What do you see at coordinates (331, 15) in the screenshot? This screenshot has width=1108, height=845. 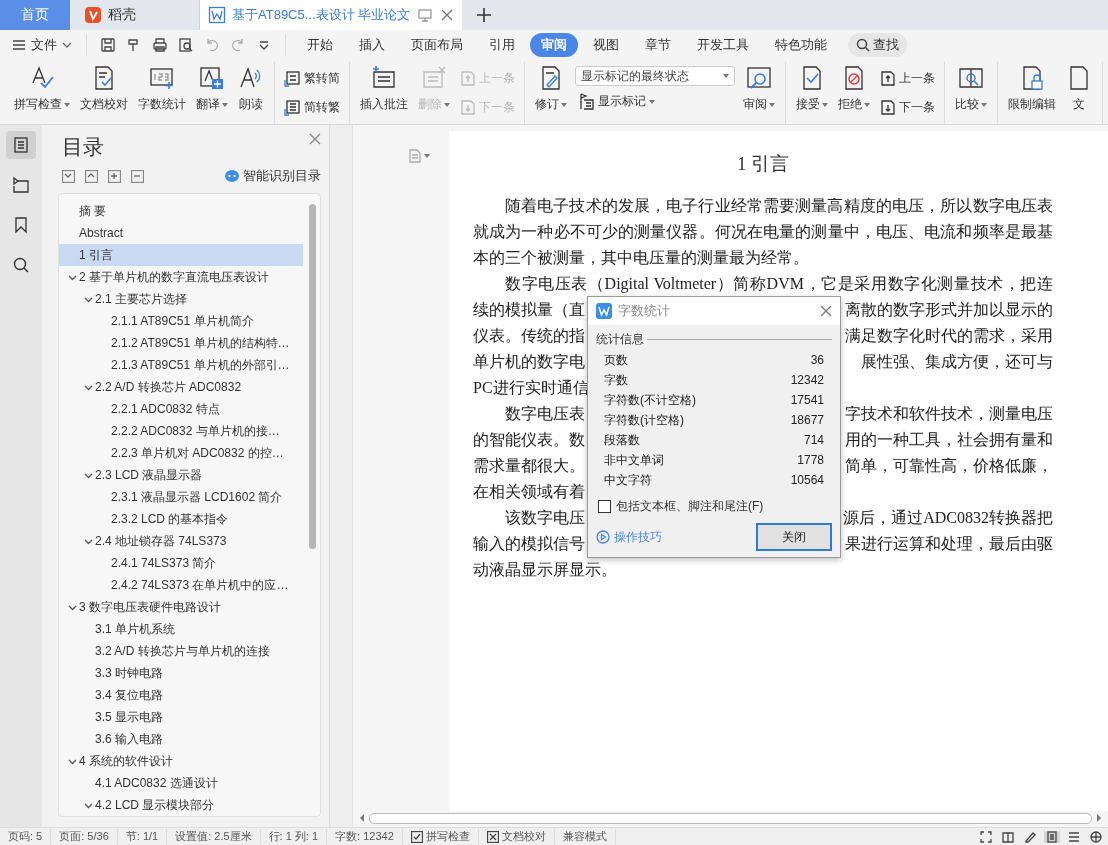 I see `document-tab: 基于AT89C5...表设计 毕业论文` at bounding box center [331, 15].